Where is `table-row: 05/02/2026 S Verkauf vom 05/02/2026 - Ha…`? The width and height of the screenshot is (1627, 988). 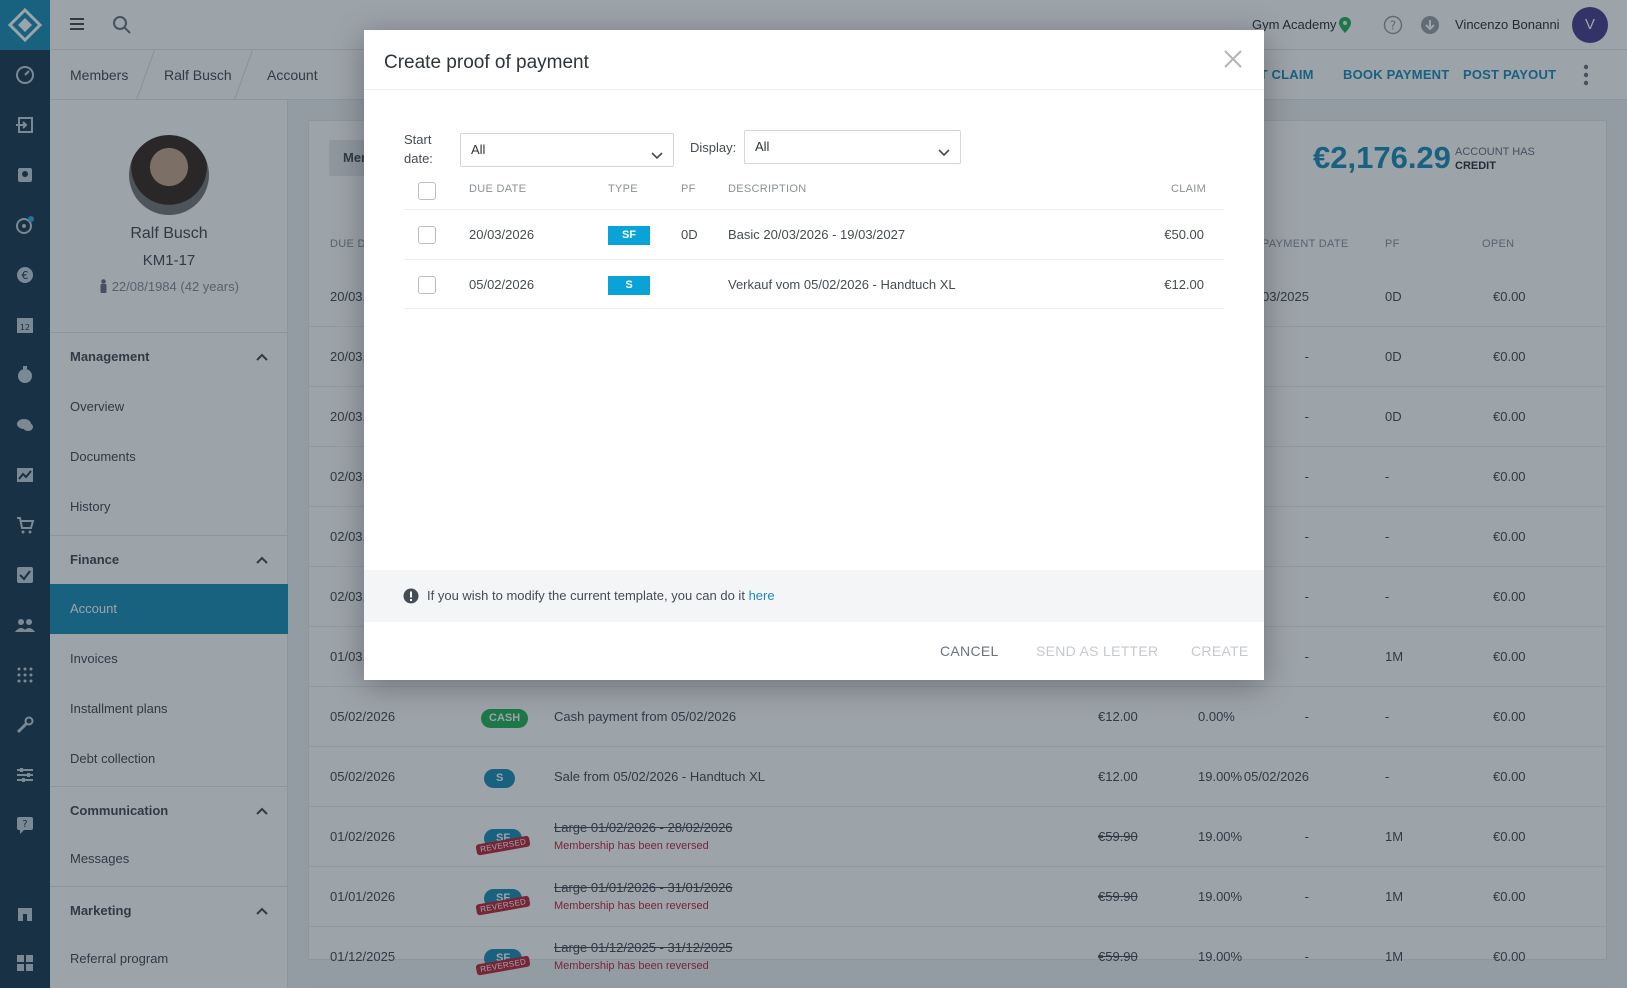
table-row: 05/02/2026 S Verkauf vom 05/02/2026 - Ha… is located at coordinates (814, 284).